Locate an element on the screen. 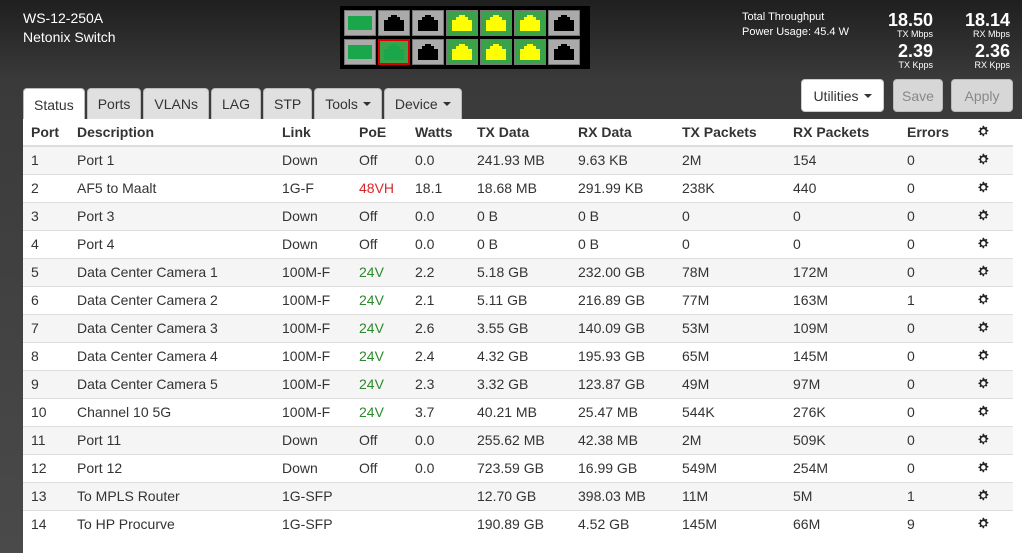  tab-ports: Ports is located at coordinates (114, 103).